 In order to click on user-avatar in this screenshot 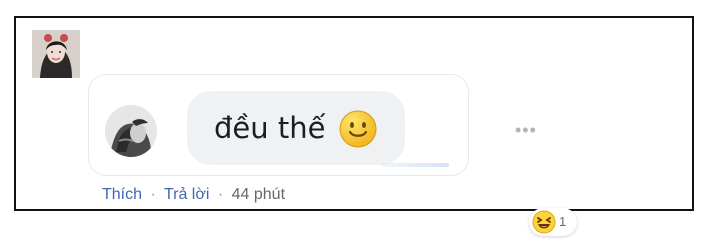, I will do `click(56, 54)`.